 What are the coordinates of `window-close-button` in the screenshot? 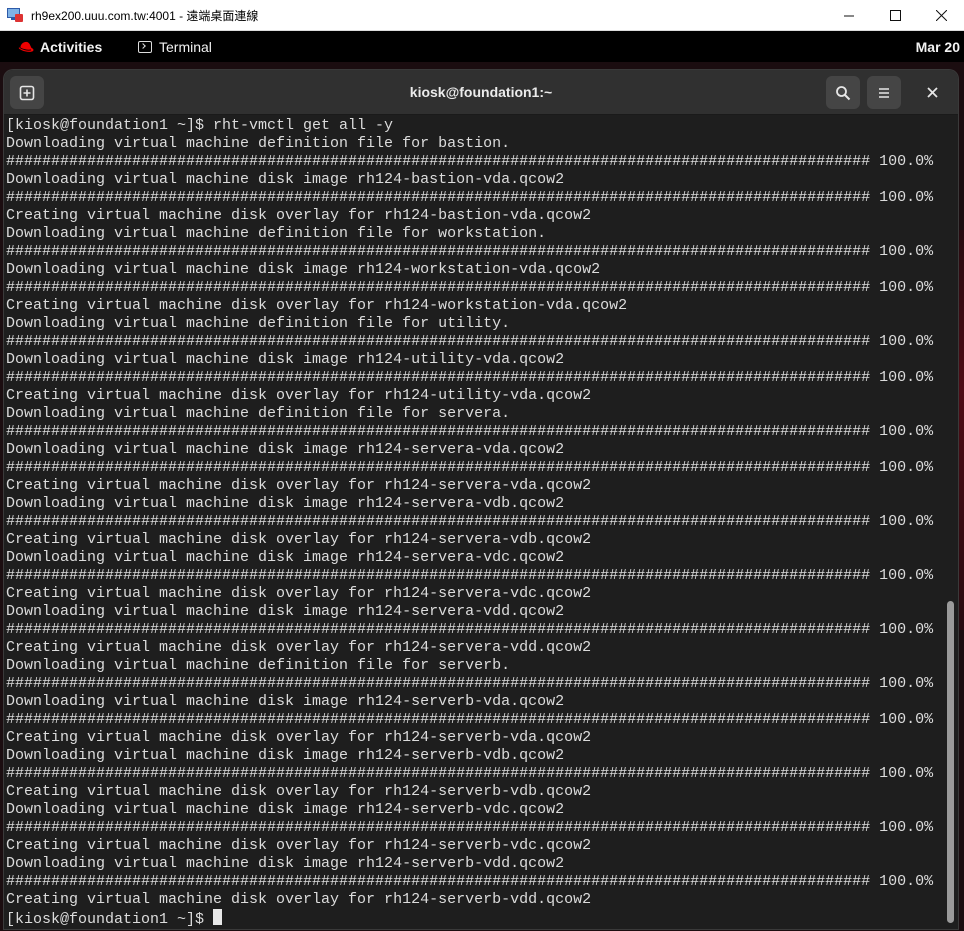 It's located at (941, 15).